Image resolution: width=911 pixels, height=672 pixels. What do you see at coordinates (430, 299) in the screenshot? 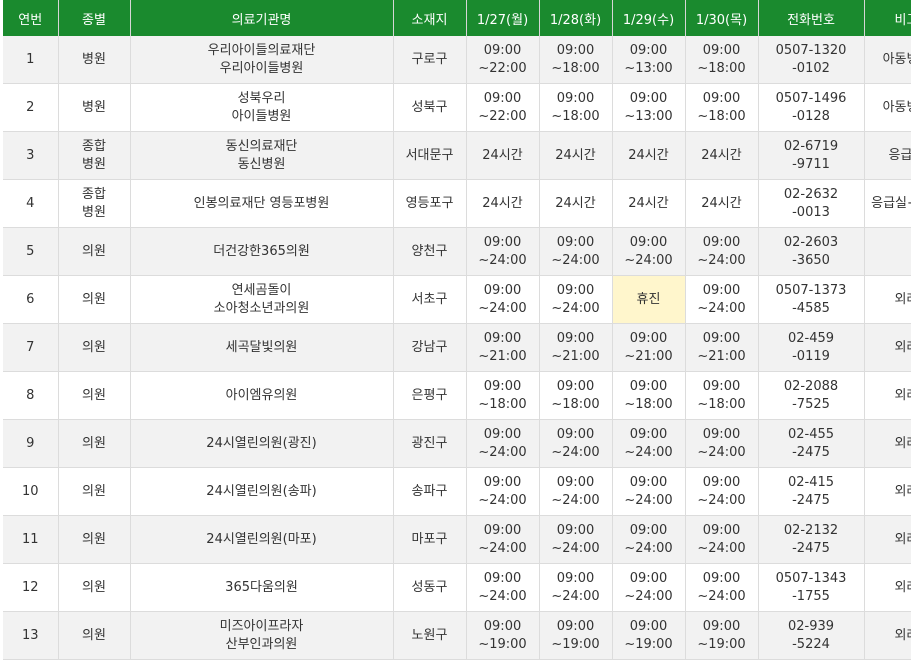
I see `cell-location: 서초구` at bounding box center [430, 299].